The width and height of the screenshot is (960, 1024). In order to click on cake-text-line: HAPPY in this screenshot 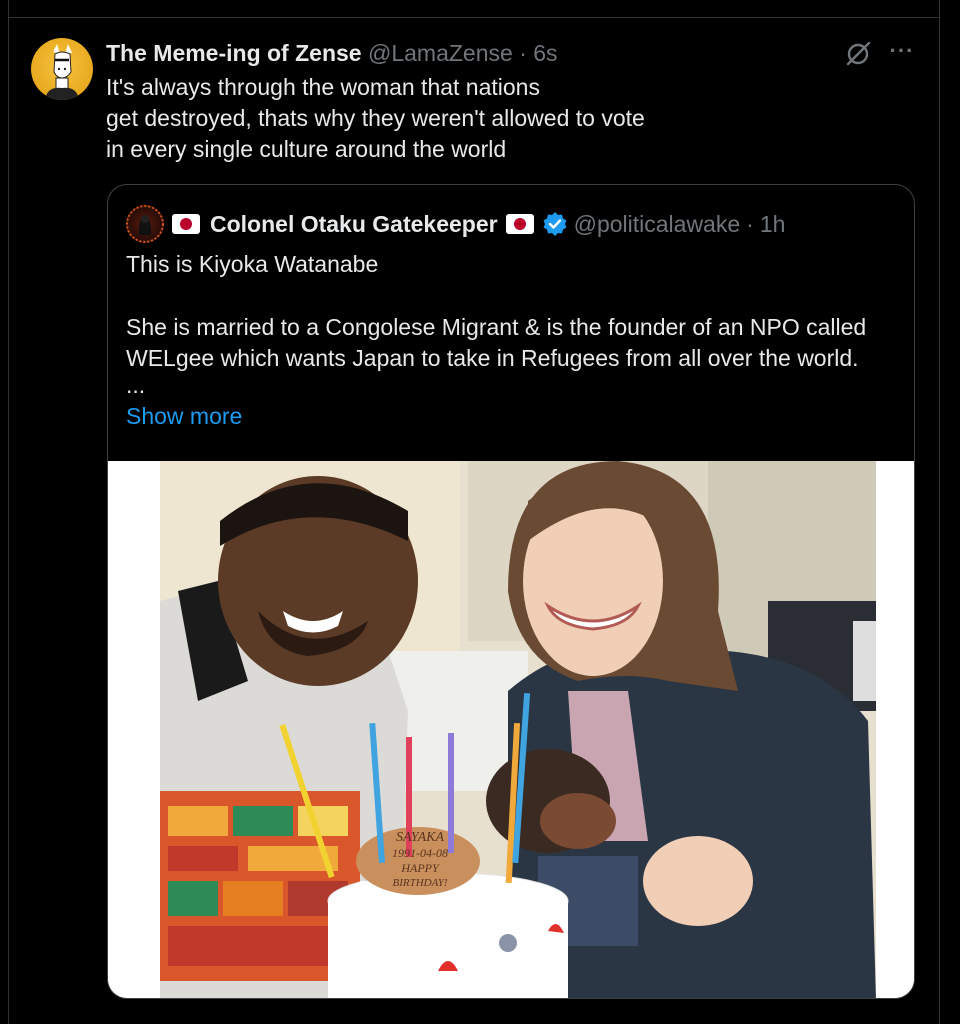, I will do `click(420, 868)`.